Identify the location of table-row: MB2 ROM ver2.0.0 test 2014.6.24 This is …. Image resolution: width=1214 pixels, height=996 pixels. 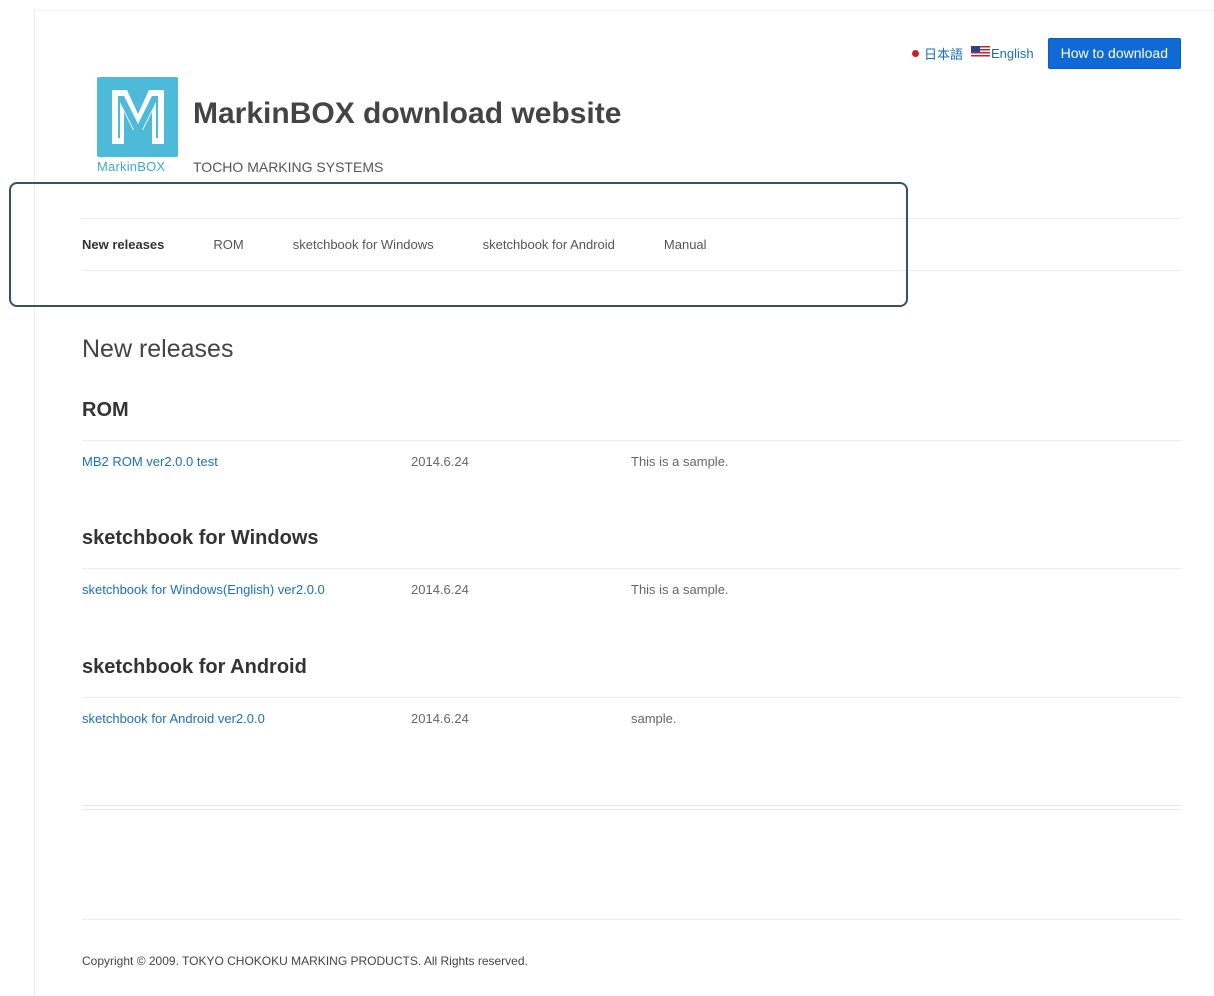
(631, 460).